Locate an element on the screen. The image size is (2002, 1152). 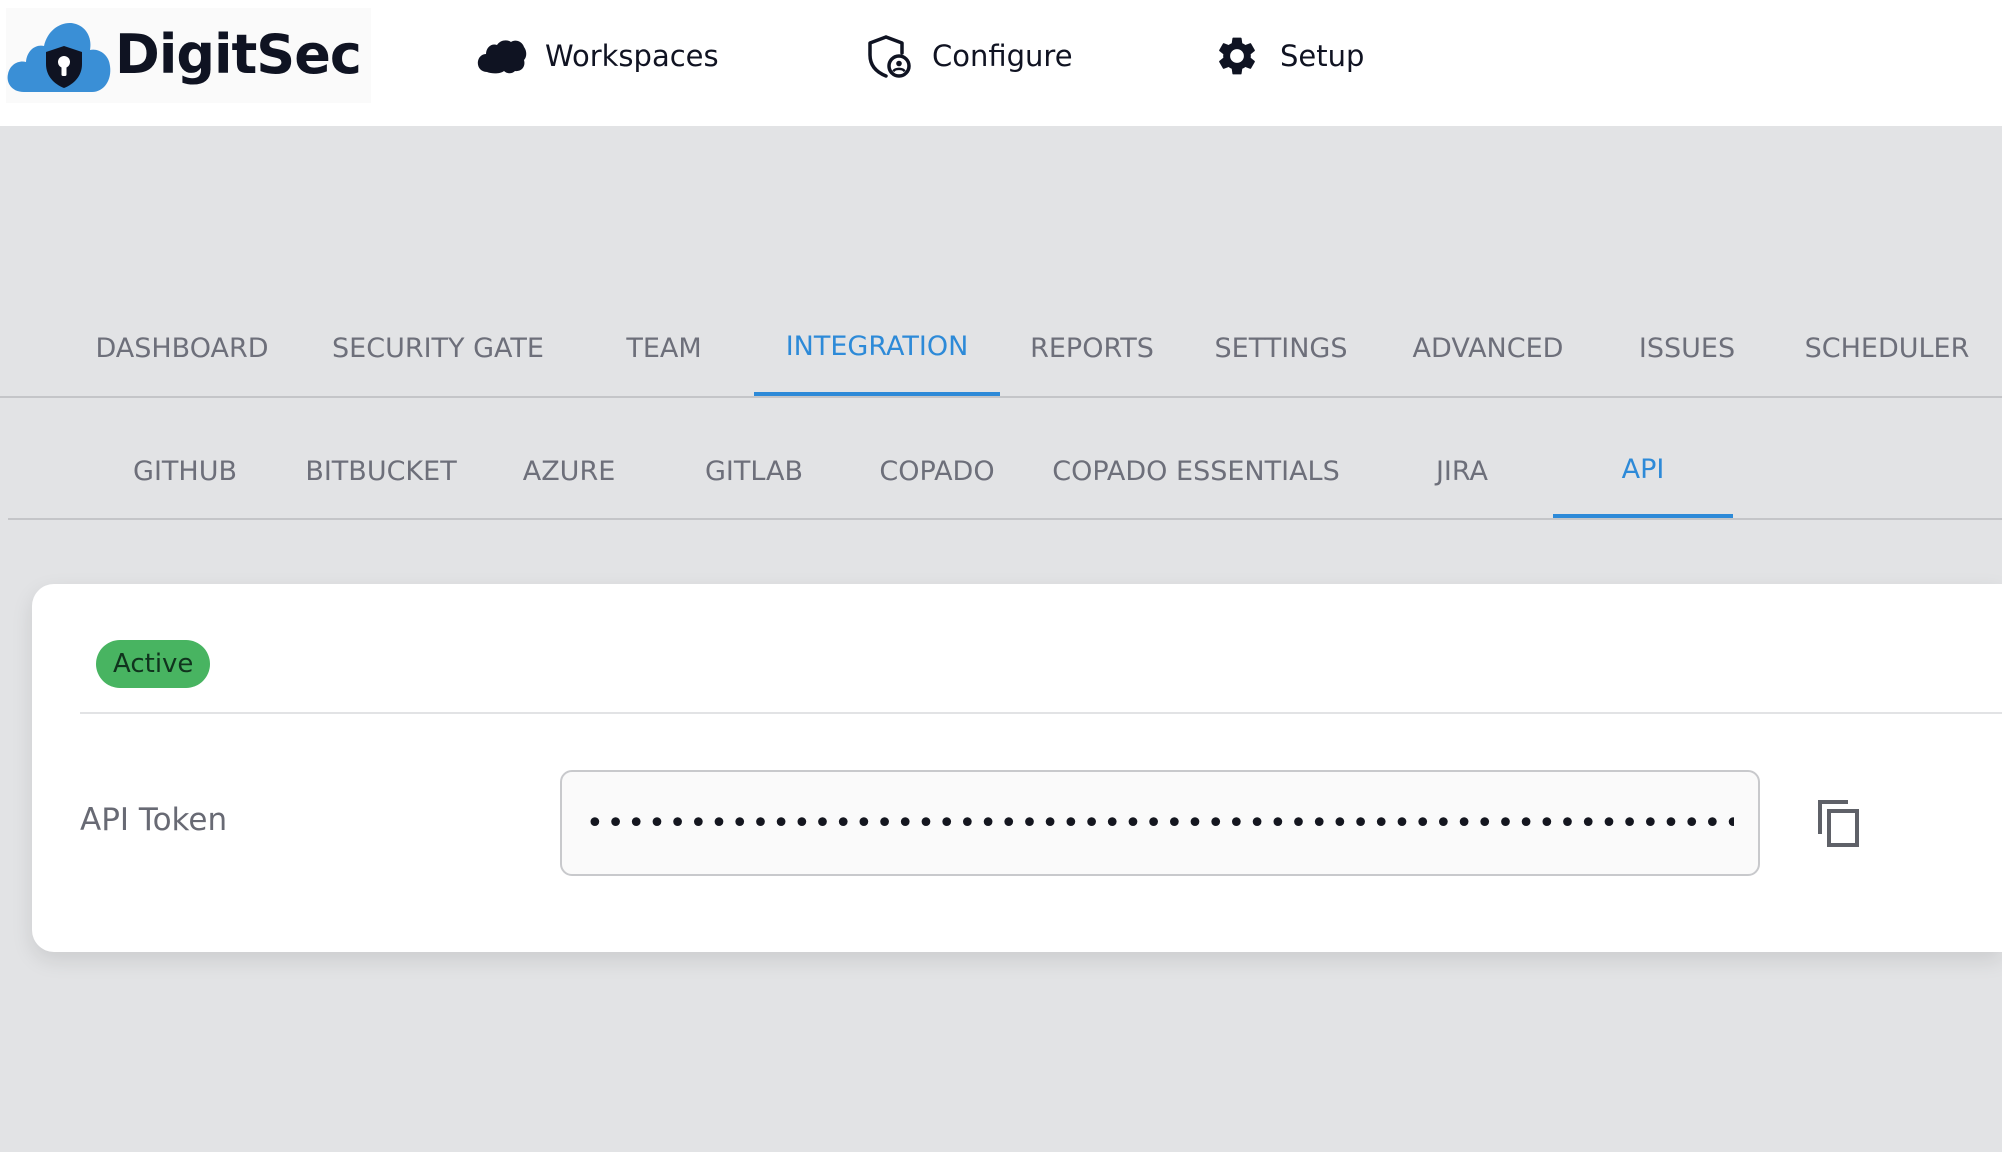
tab-issues: ISSUES is located at coordinates (1687, 348).